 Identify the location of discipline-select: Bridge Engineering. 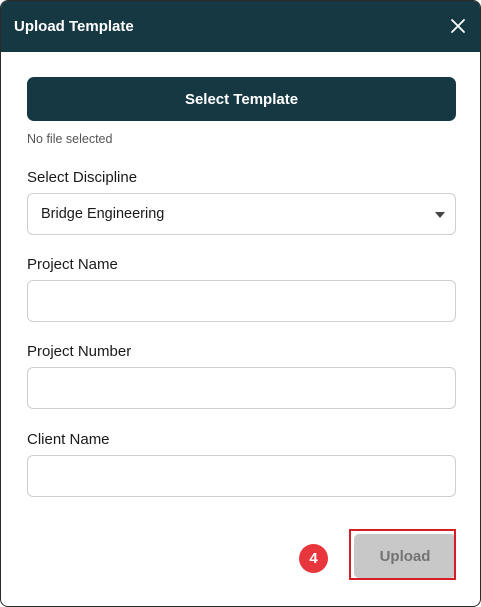
(241, 214).